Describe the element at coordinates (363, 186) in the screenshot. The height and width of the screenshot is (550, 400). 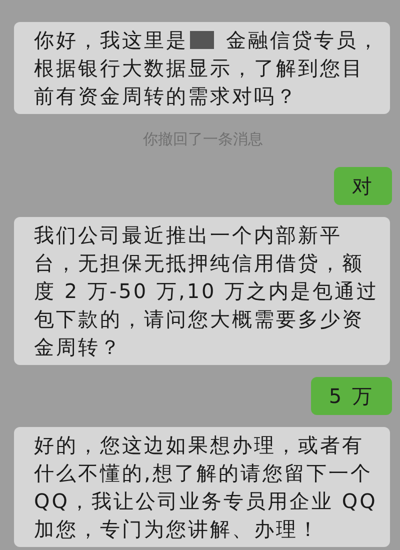
I see `message-text: 对` at that location.